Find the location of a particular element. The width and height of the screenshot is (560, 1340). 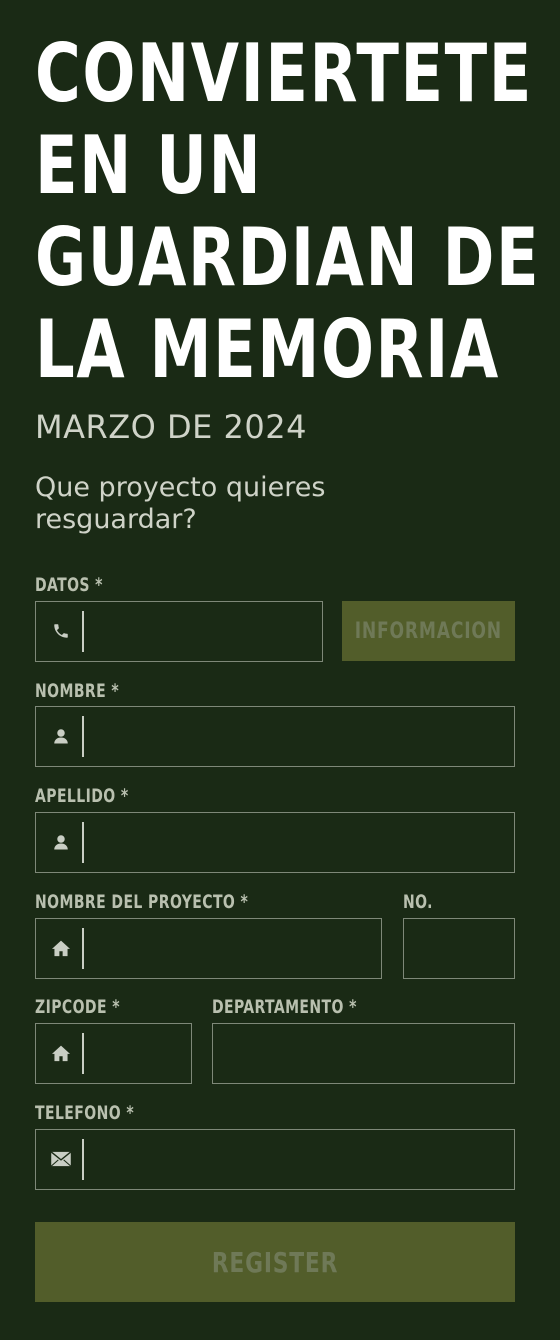

zipcode-input is located at coordinates (139, 1053).